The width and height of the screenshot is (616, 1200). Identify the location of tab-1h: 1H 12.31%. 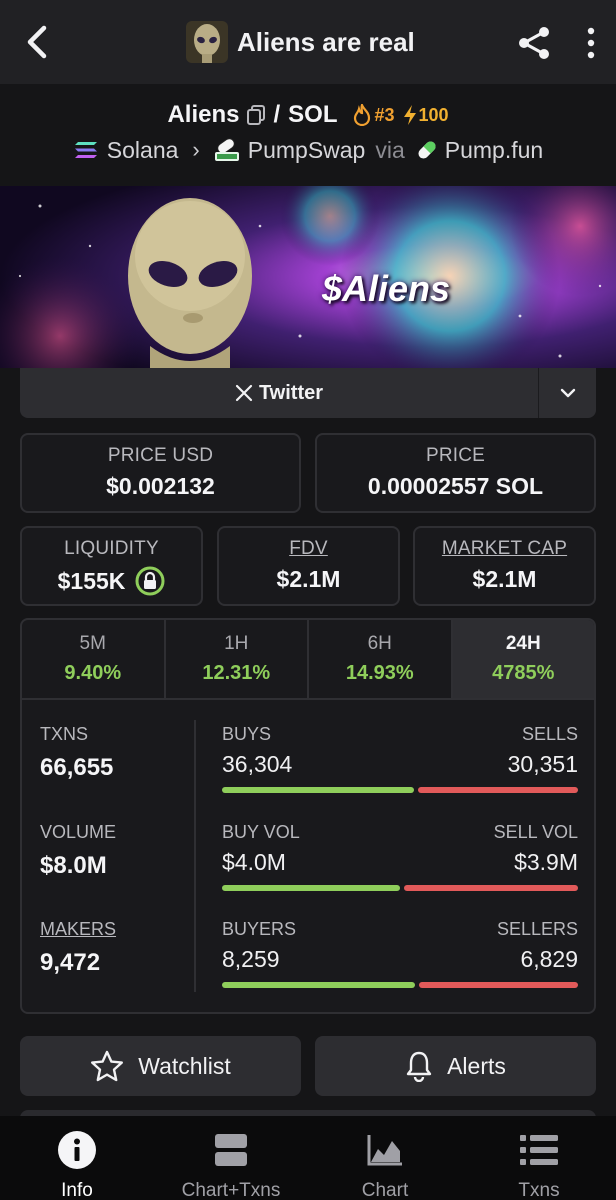
(237, 659).